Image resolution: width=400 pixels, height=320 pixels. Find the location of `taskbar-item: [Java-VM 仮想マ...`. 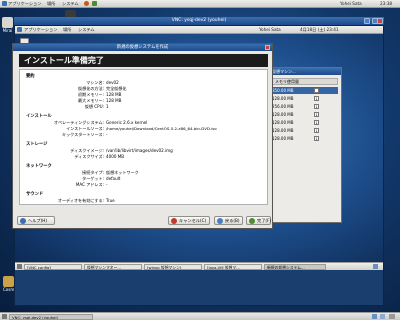

taskbar-item: [Java-VM 仮想マ... is located at coordinates (233, 267).